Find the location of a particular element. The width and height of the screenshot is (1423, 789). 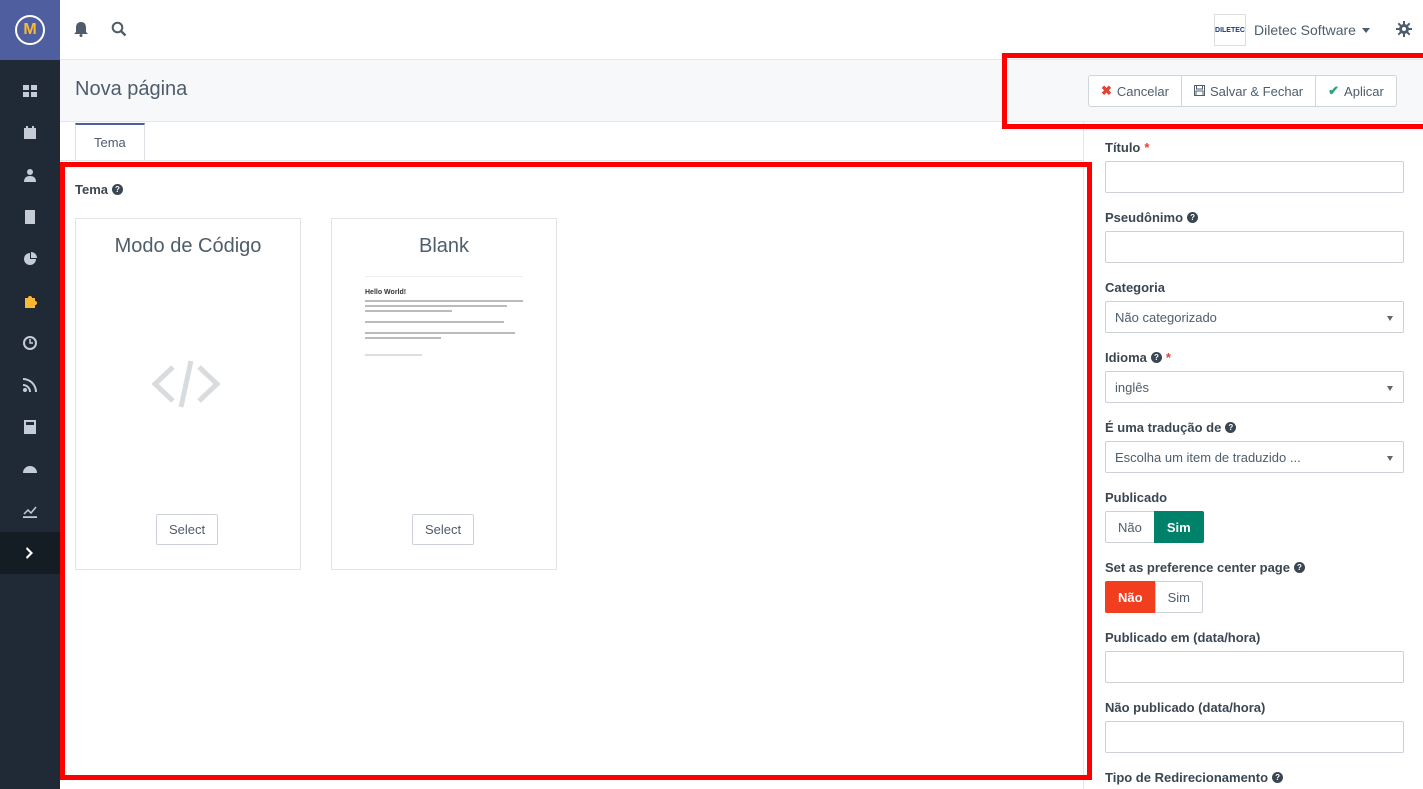

line-chart-icon is located at coordinates (30, 512).